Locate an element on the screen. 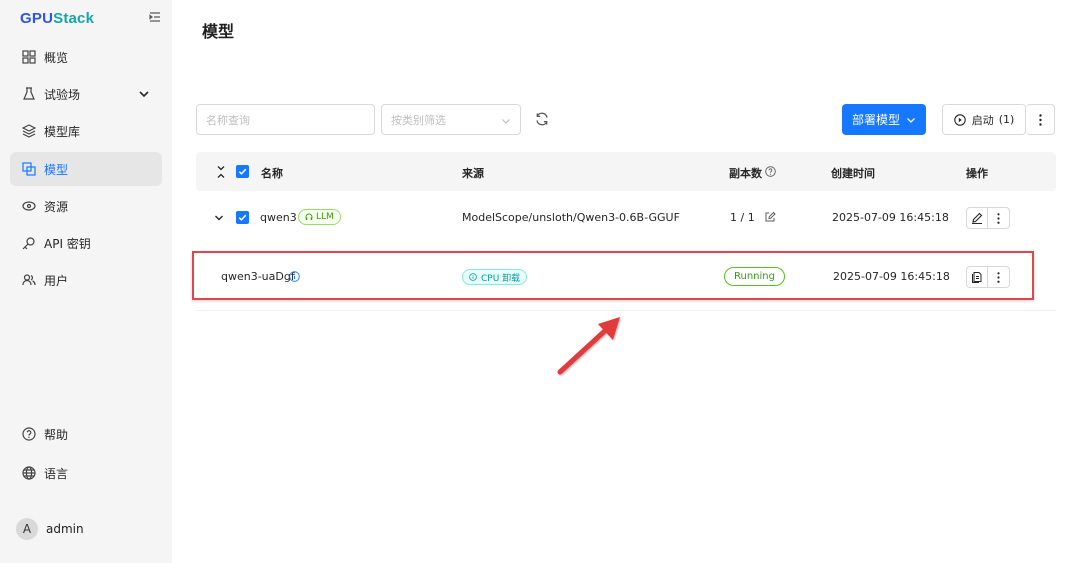 Image resolution: width=1080 pixels, height=563 pixels. deploy-label: 部署模型 is located at coordinates (875, 120).